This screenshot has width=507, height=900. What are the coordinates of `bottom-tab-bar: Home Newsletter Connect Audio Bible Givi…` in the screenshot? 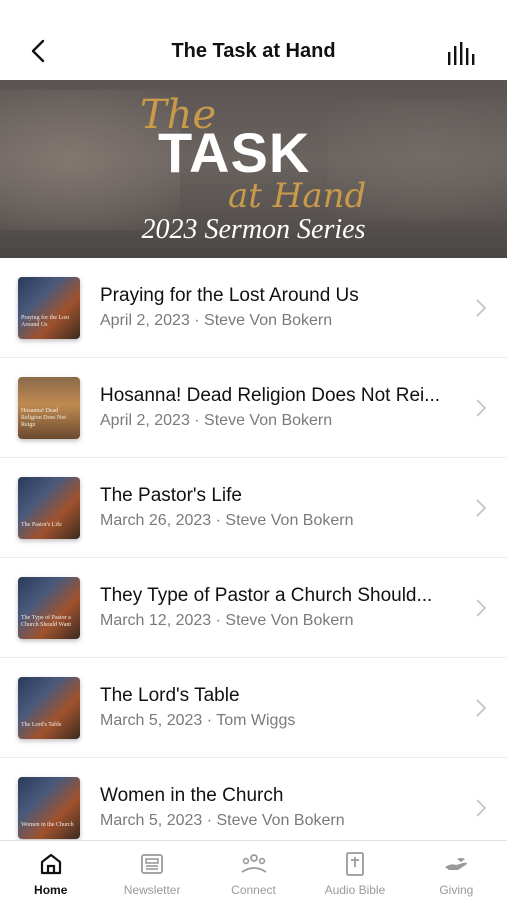 It's located at (253, 870).